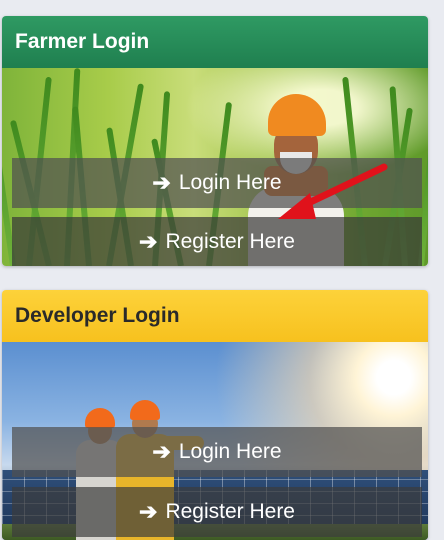  Describe the element at coordinates (230, 451) in the screenshot. I see `developer-login-label: Login Here` at that location.